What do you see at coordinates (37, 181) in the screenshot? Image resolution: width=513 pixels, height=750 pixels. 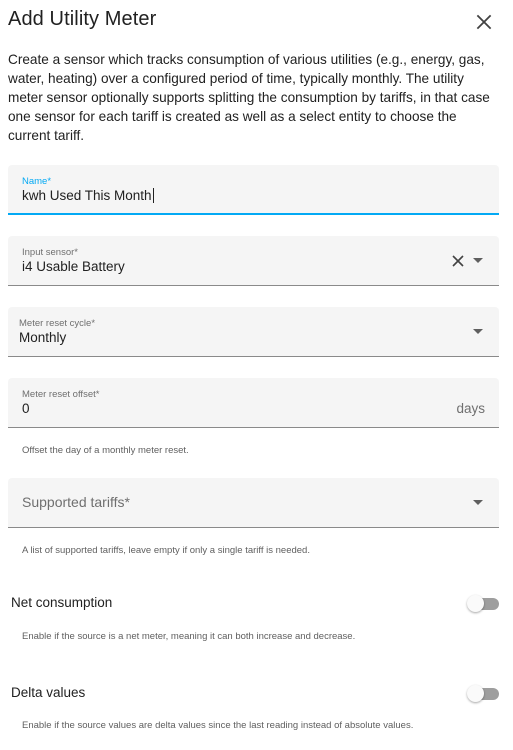 I see `name-field-label: Name*` at bounding box center [37, 181].